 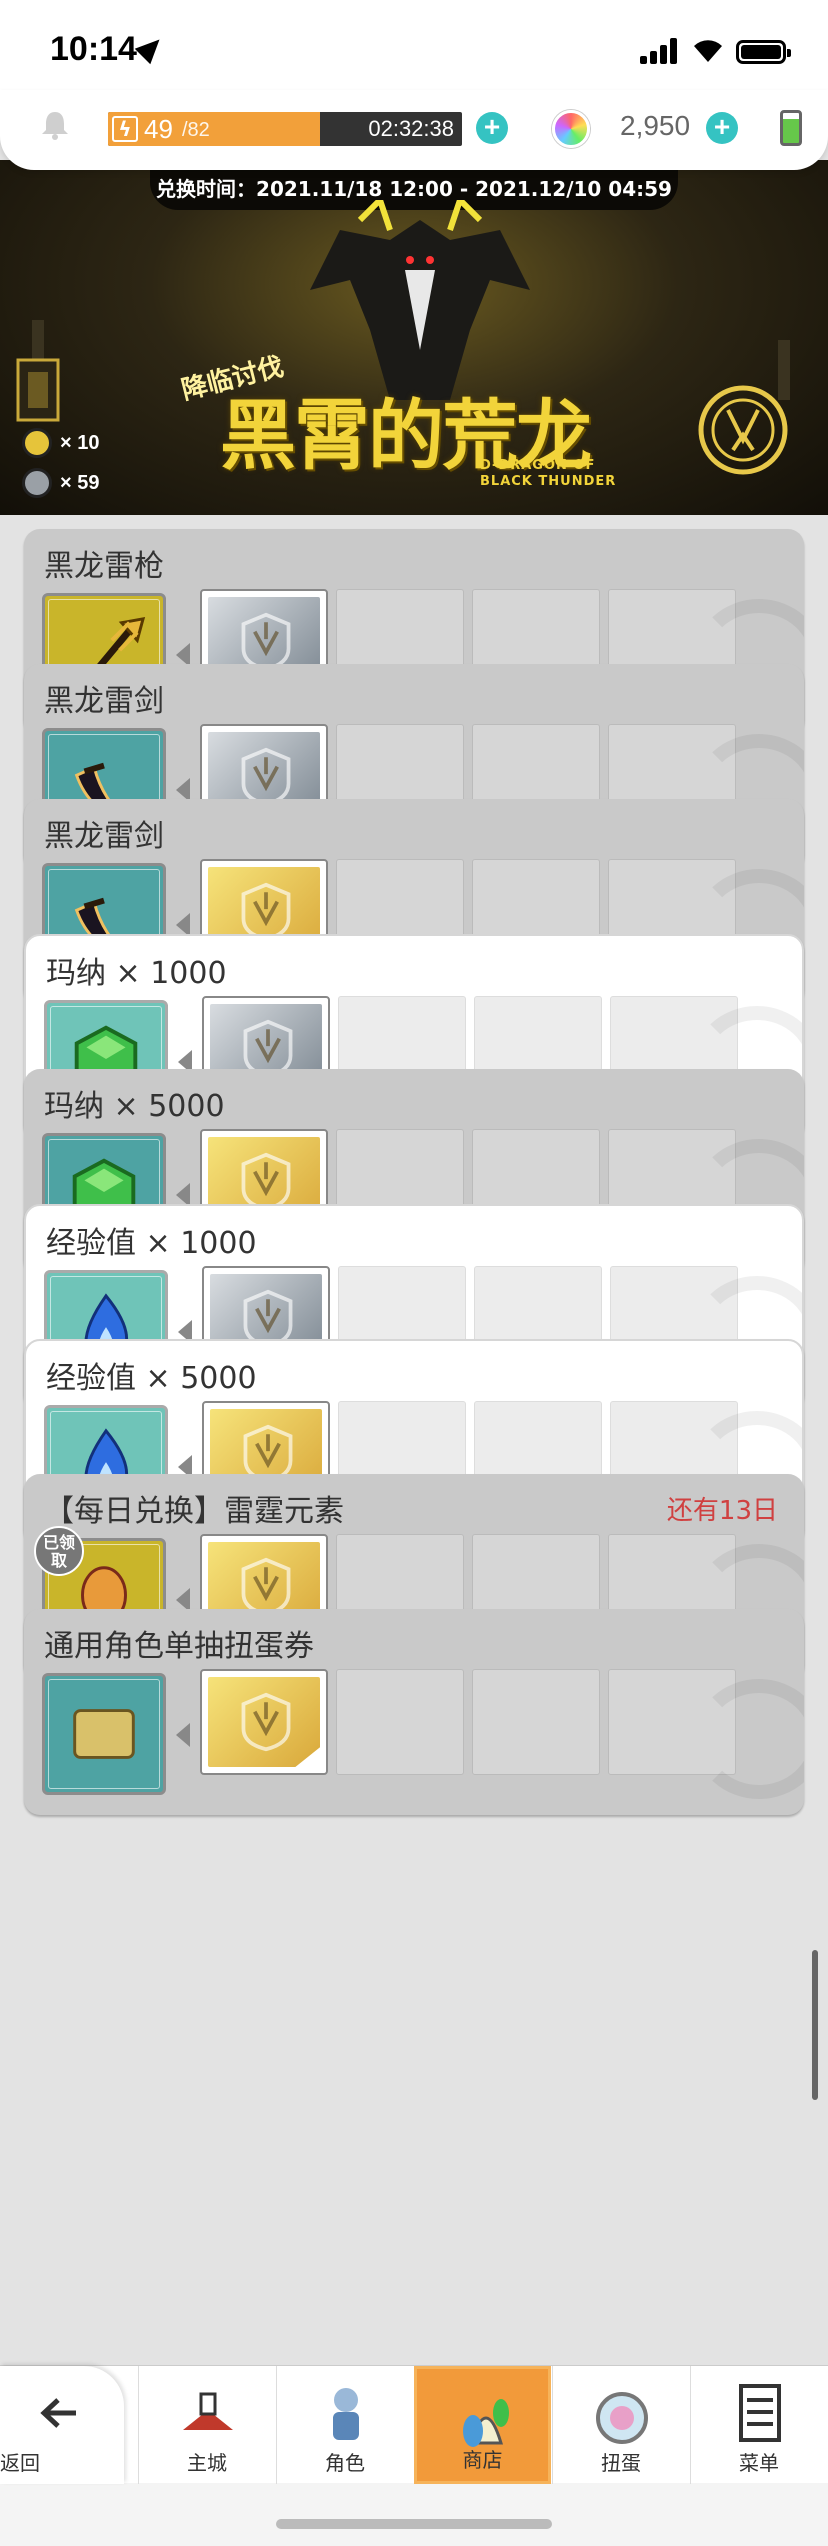 I want to click on status-bar: 10:14, so click(x=414, y=45).